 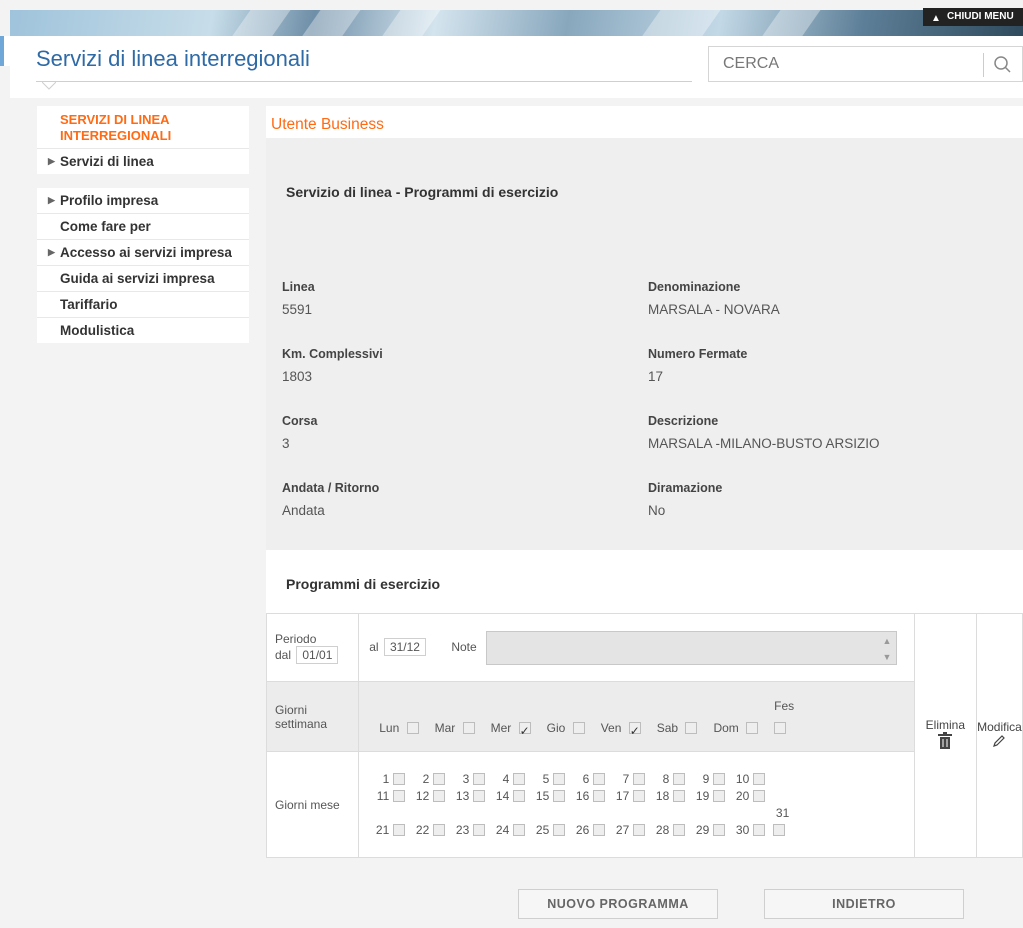 I want to click on sidebar-item-accesso-servizi: ▶ Accesso ai servizi impresa, so click(x=143, y=252).